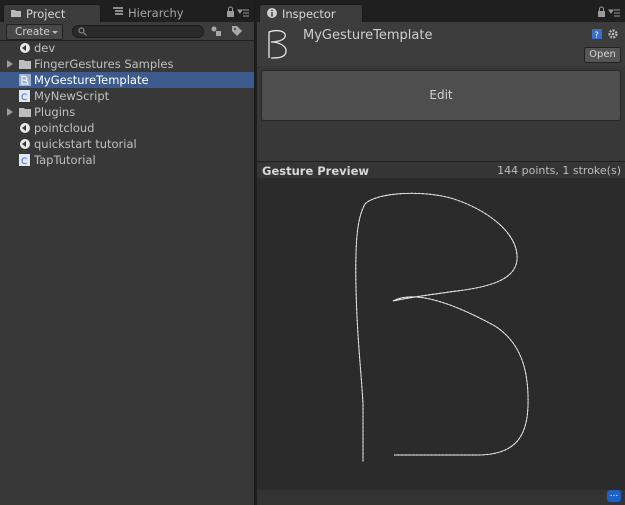 Image resolution: width=625 pixels, height=505 pixels. Describe the element at coordinates (559, 170) in the screenshot. I see `gesture-preview-stats: 144 points, 1 stroke(s)` at that location.